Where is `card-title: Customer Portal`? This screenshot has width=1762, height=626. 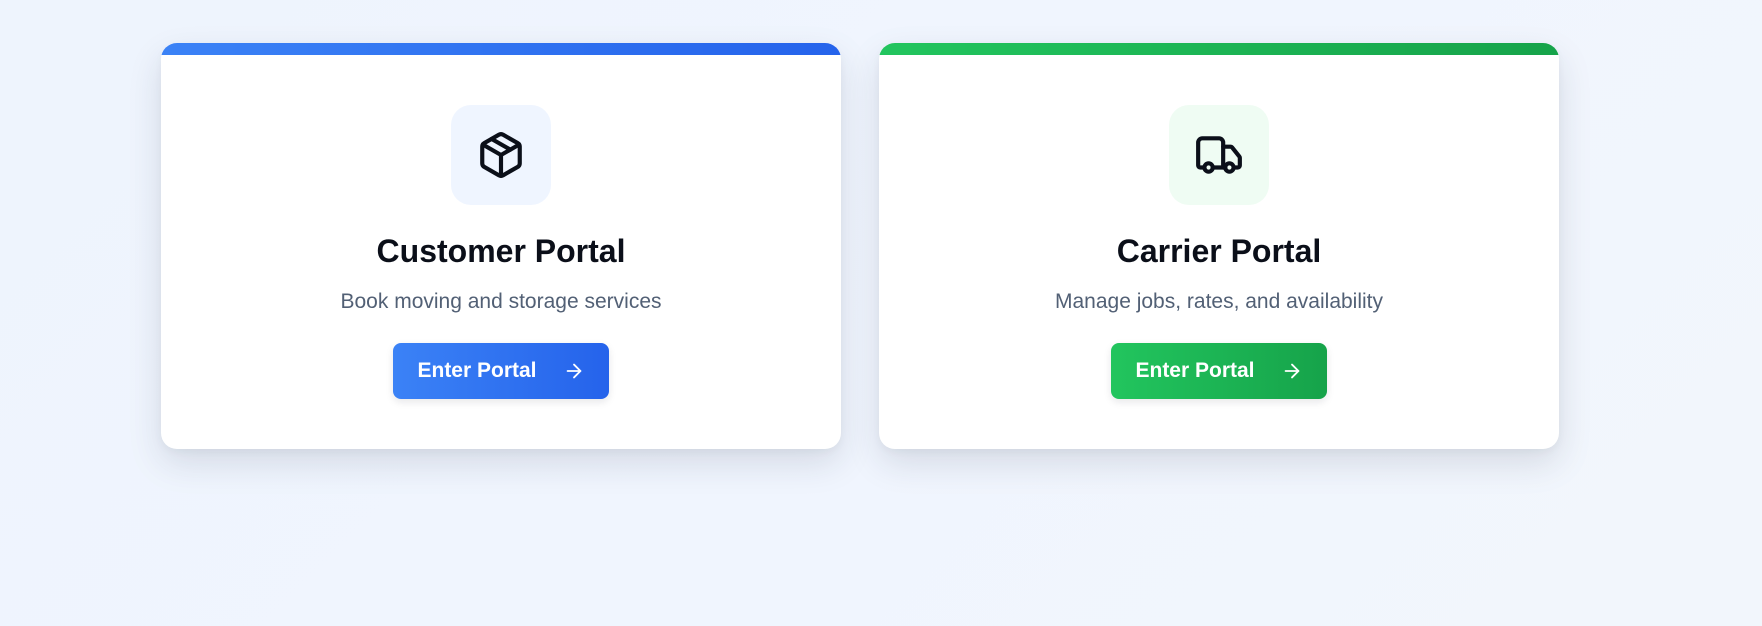
card-title: Customer Portal is located at coordinates (501, 251).